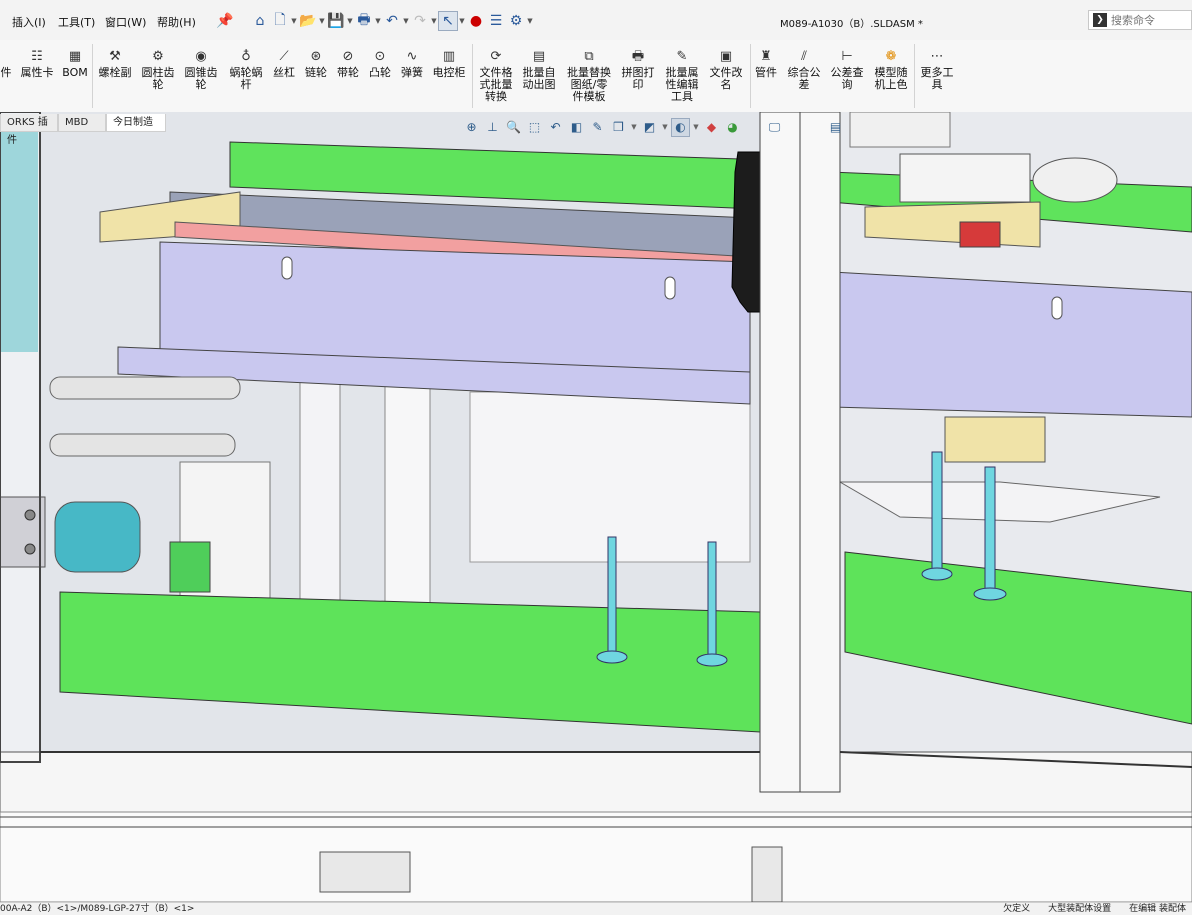  What do you see at coordinates (246, 70) in the screenshot?
I see `ribbon-button-worm-gear: ♁ 蜗轮蜗 杆` at bounding box center [246, 70].